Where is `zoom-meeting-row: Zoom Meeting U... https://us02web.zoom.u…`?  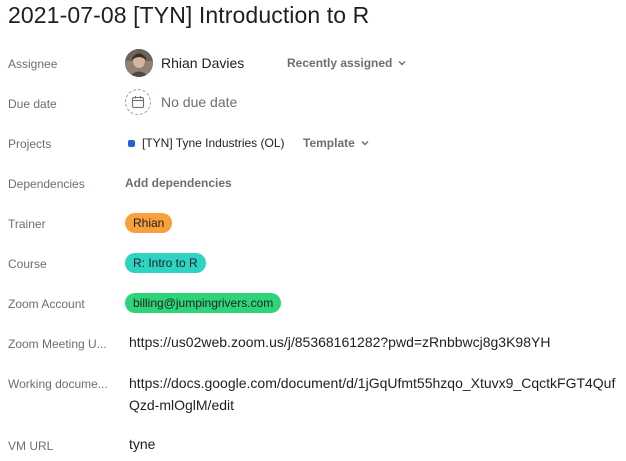
zoom-meeting-row: Zoom Meeting U... https://us02web.zoom.u… is located at coordinates (313, 344).